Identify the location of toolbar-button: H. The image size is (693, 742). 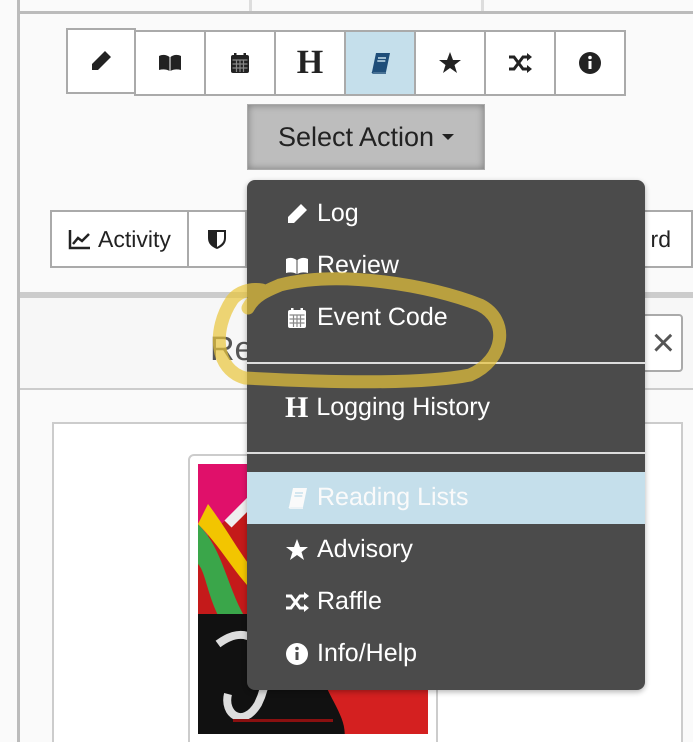
(310, 63).